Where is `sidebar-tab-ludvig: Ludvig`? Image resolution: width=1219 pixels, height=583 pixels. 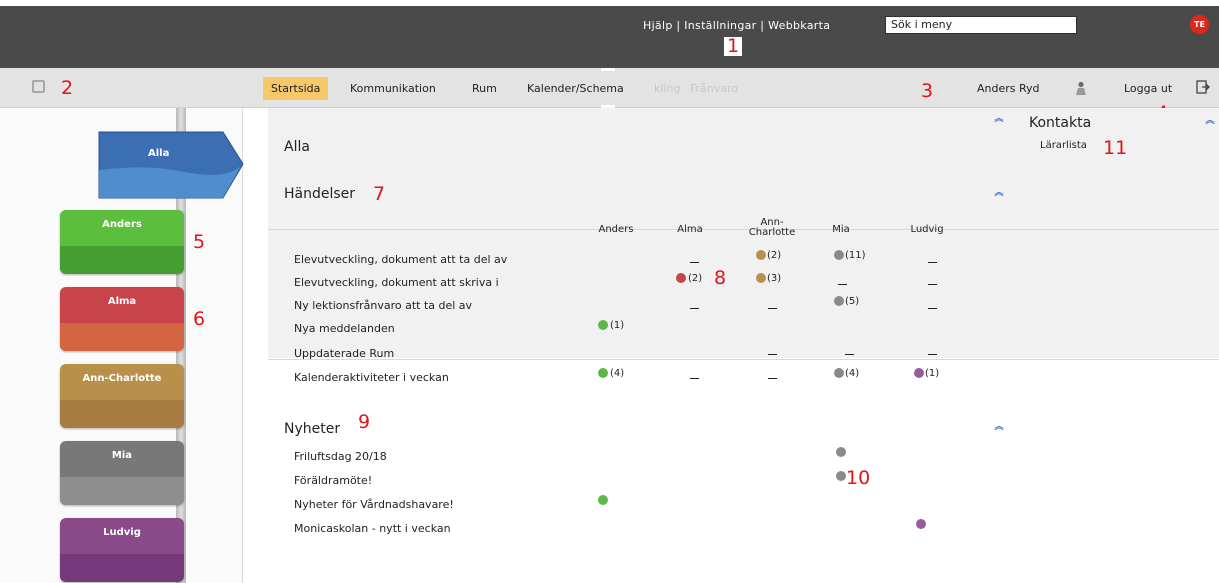
sidebar-tab-ludvig: Ludvig is located at coordinates (122, 550).